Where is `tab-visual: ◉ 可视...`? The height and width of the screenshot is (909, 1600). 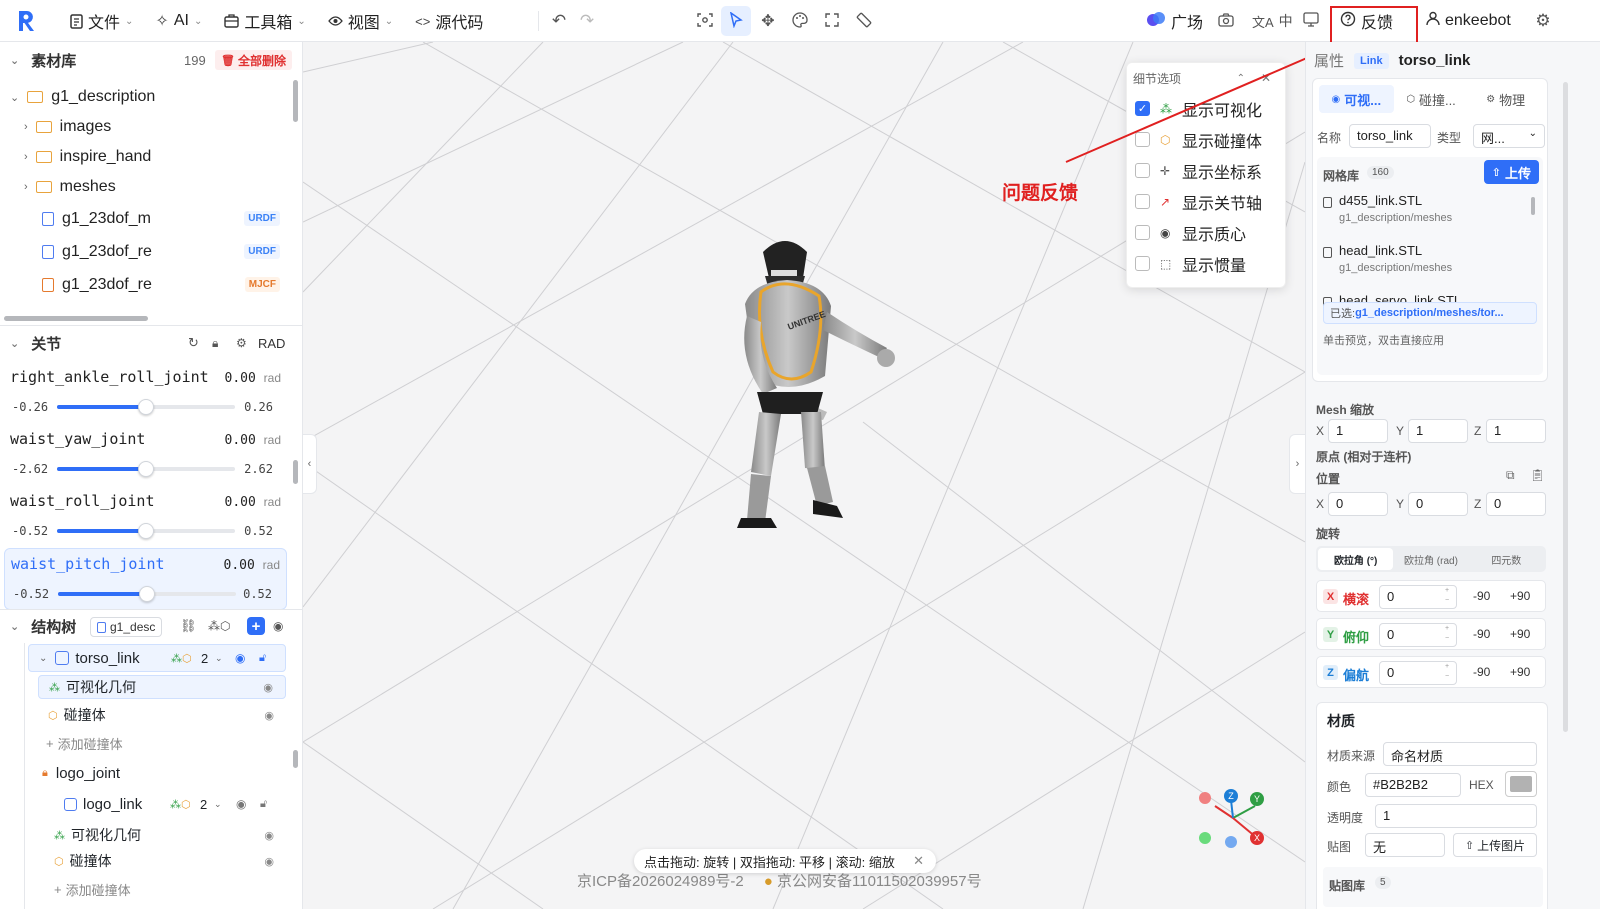 tab-visual: ◉ 可视... is located at coordinates (1356, 99).